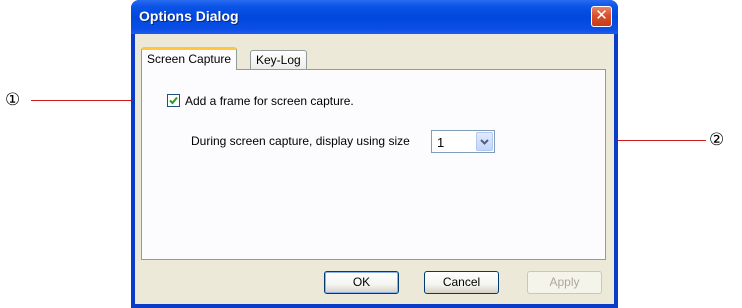 This screenshot has width=742, height=308. I want to click on callout-2-label: ②, so click(717, 140).